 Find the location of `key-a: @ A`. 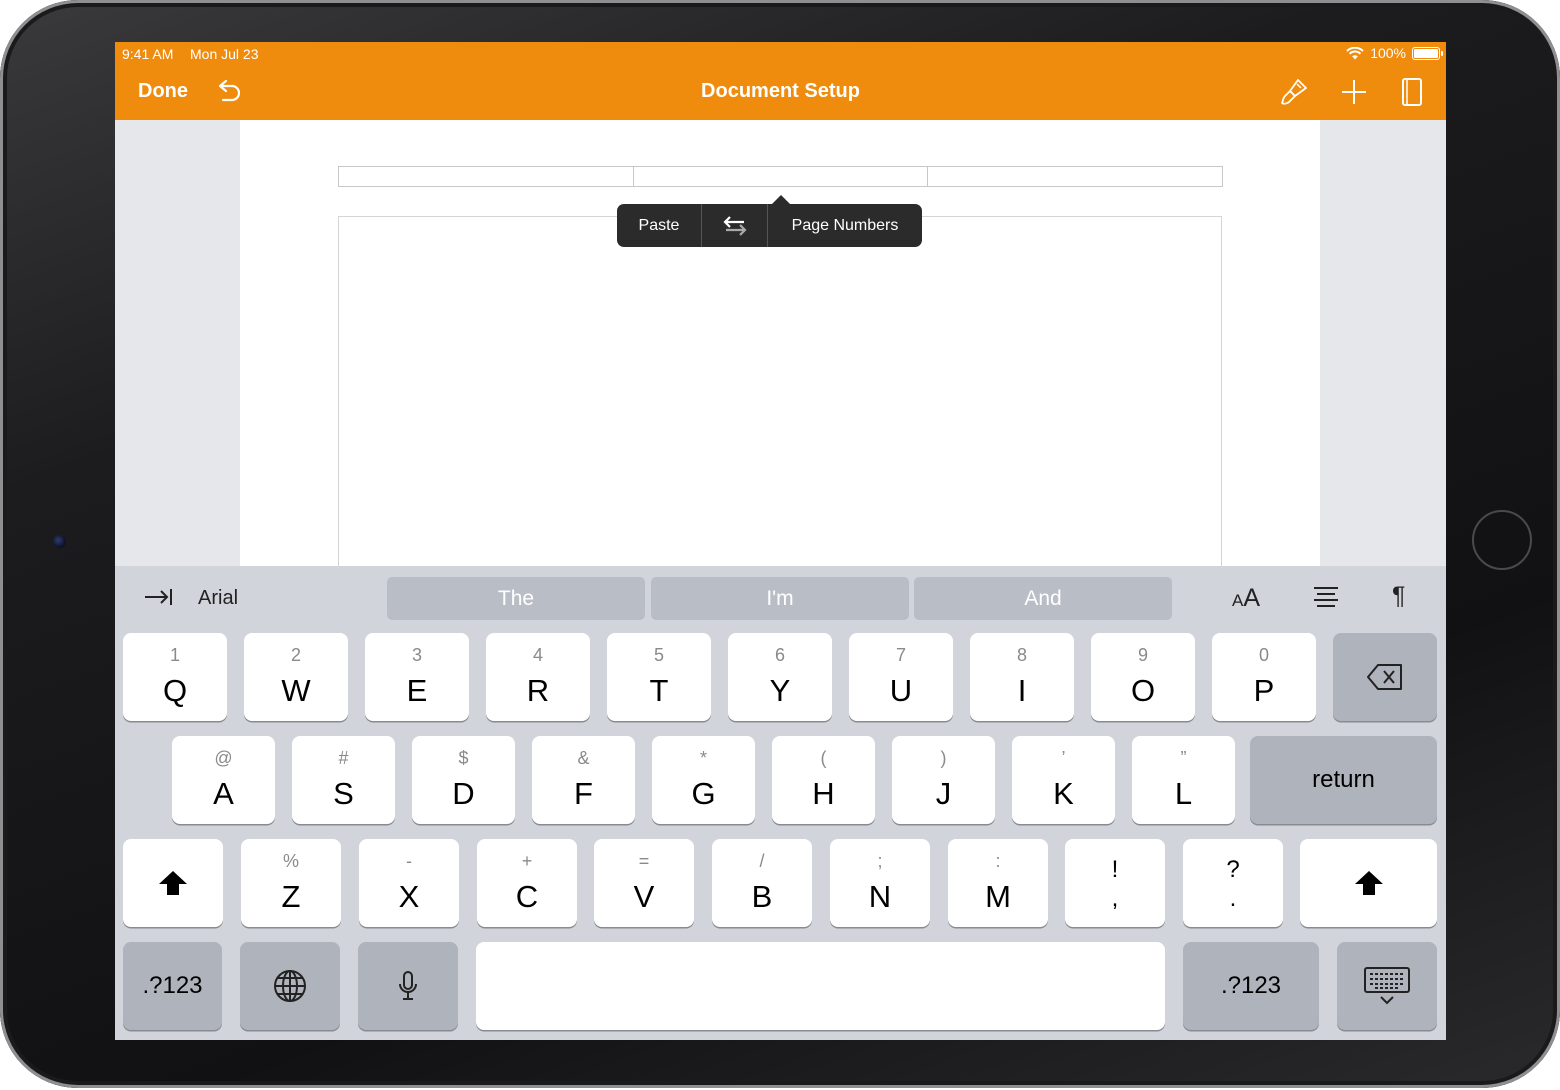

key-a: @ A is located at coordinates (223, 780).